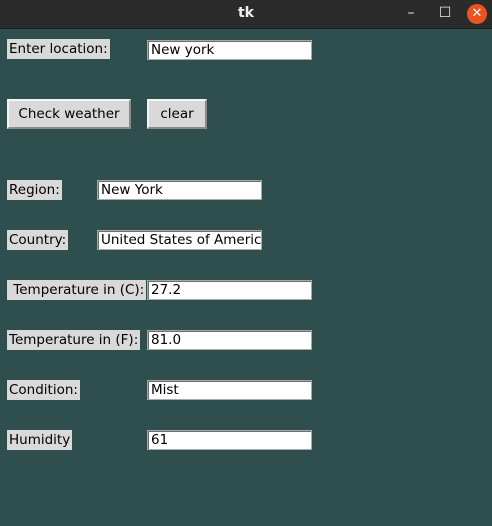 This screenshot has width=492, height=526. What do you see at coordinates (58, 49) in the screenshot?
I see `location-label: Enter location:` at bounding box center [58, 49].